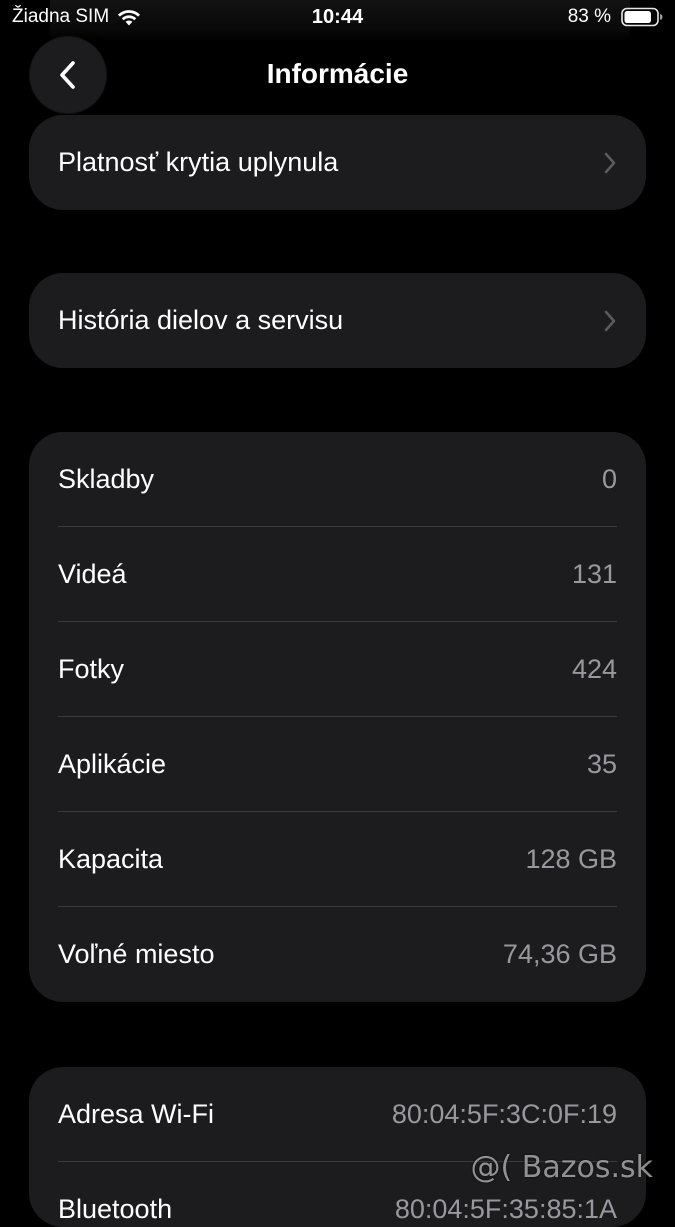 The height and width of the screenshot is (1227, 675). I want to click on battery-status: 83 %, so click(615, 17).